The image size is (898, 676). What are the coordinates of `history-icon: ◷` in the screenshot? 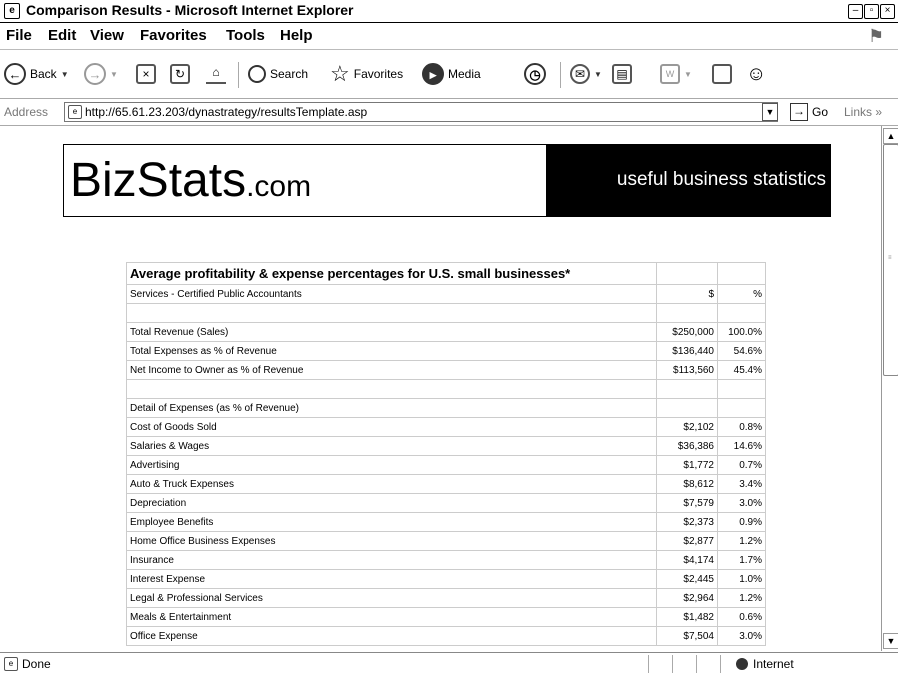 It's located at (535, 74).